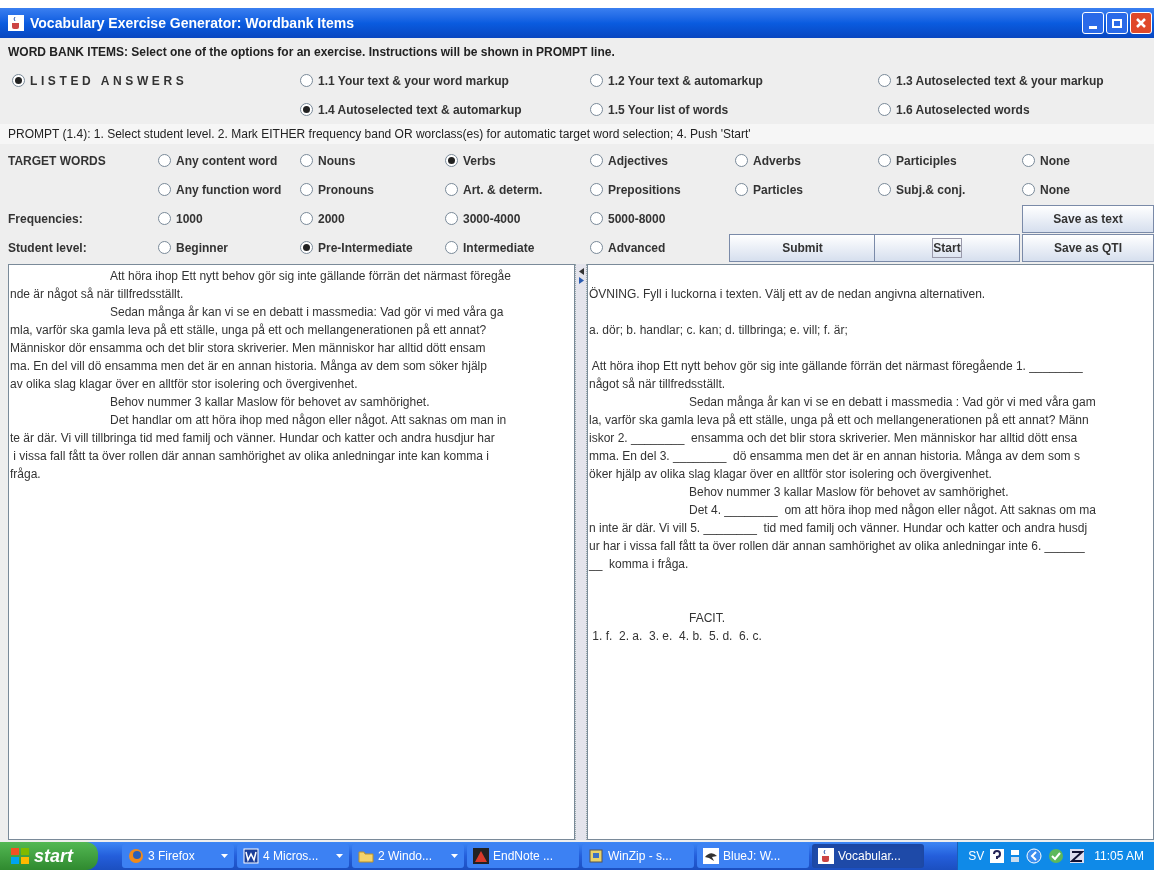  What do you see at coordinates (250, 456) in the screenshot?
I see `text-line: i vissa fall fått ta över rollen där annan samhörighet av olika anledningar inte kan komma i` at bounding box center [250, 456].